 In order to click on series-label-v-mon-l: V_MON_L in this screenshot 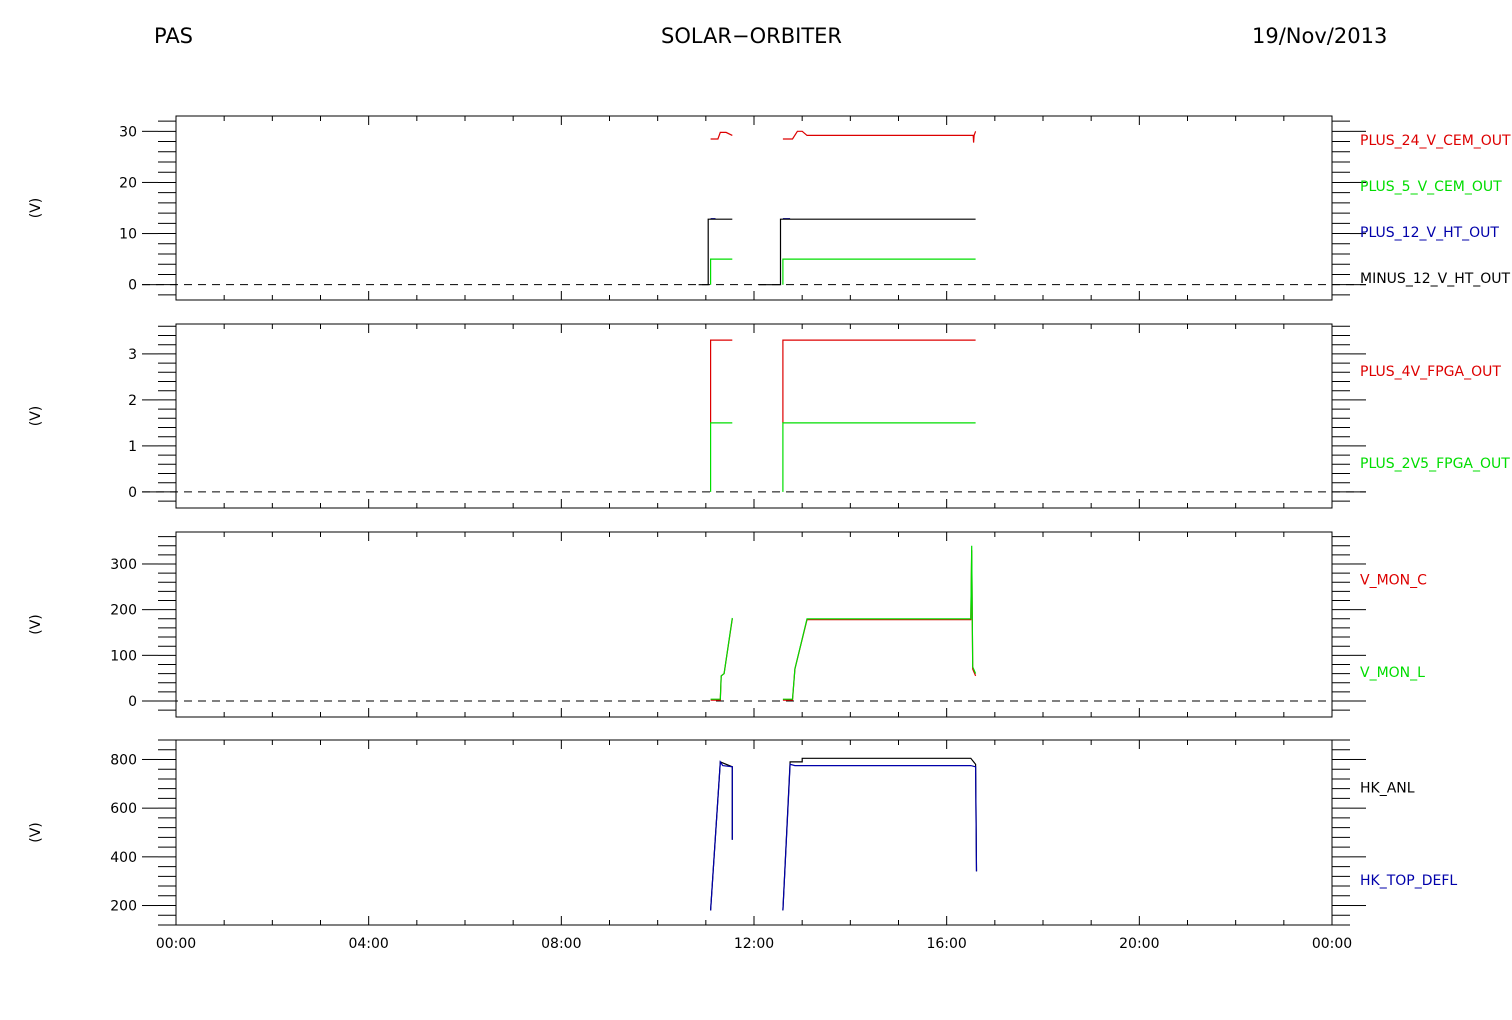, I will do `click(1392, 673)`.